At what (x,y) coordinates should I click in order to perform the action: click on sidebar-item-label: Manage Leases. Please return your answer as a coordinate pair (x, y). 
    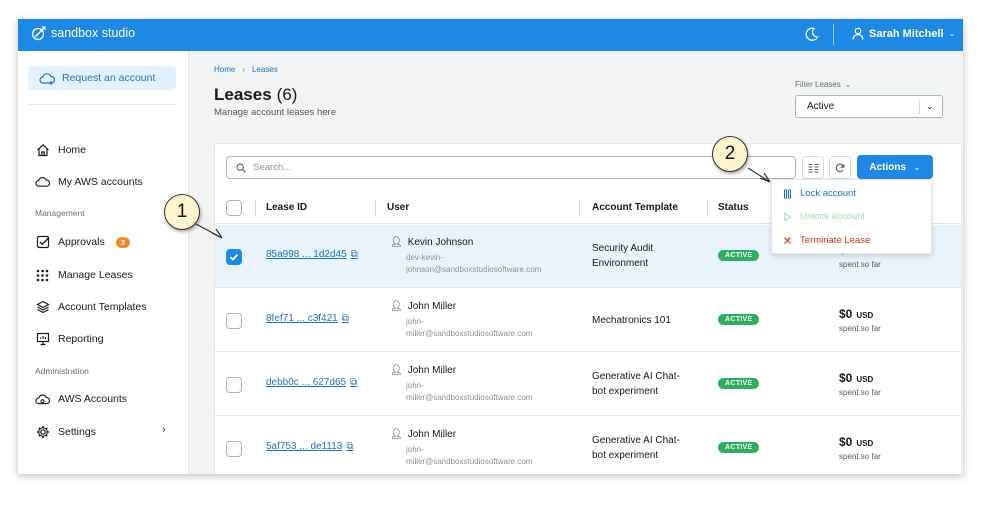
    Looking at the image, I should click on (95, 275).